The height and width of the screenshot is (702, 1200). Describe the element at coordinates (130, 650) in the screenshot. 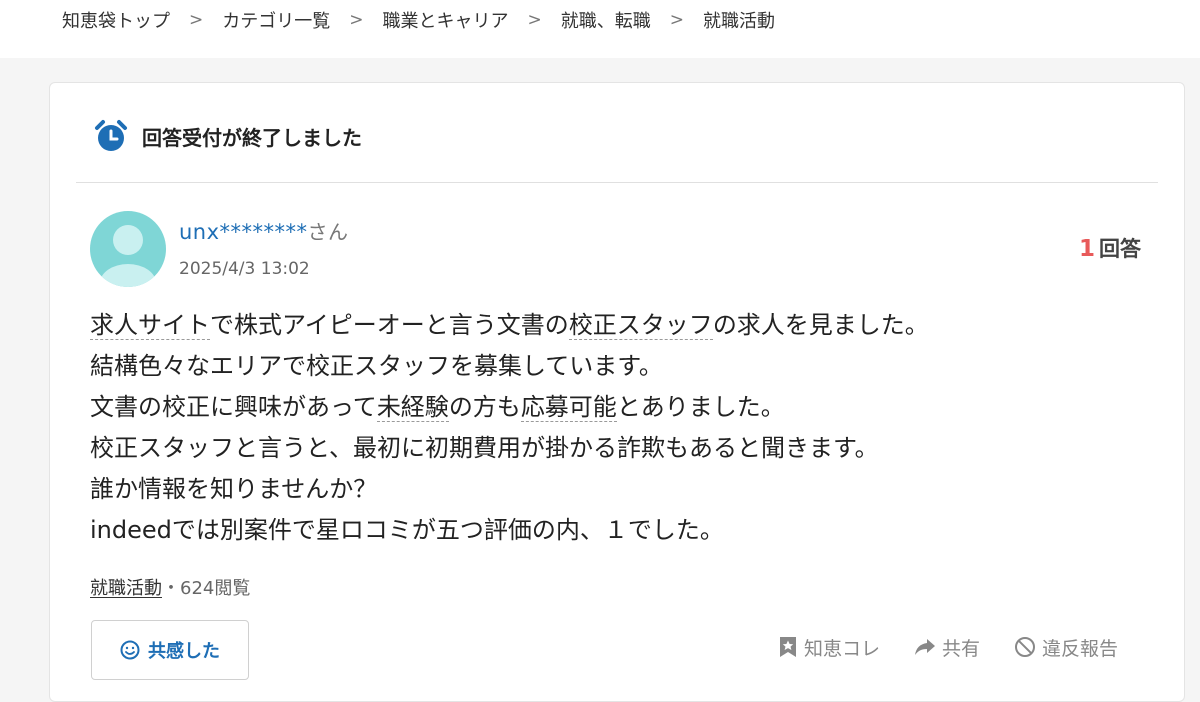

I see `smile-icon` at that location.